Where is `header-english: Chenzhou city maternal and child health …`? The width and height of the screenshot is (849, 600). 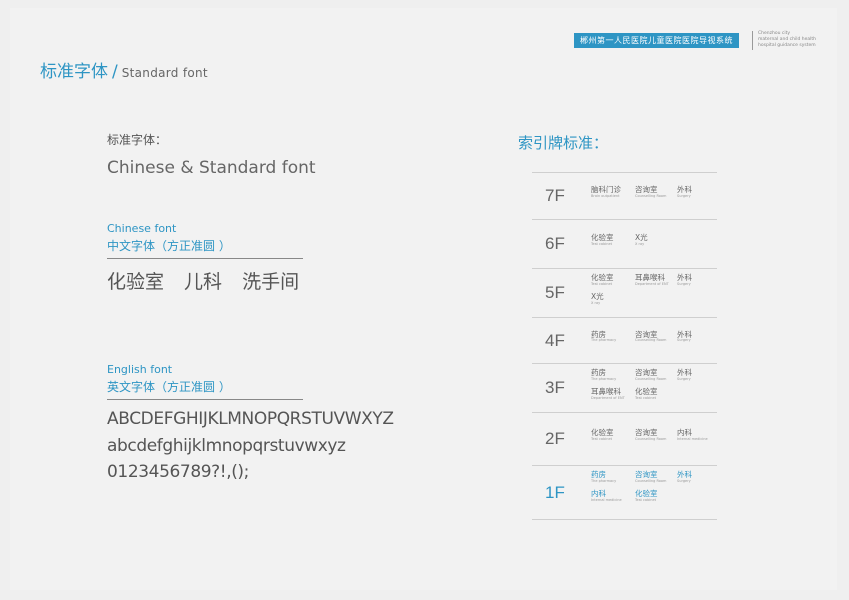 header-english: Chenzhou city maternal and child health … is located at coordinates (798, 40).